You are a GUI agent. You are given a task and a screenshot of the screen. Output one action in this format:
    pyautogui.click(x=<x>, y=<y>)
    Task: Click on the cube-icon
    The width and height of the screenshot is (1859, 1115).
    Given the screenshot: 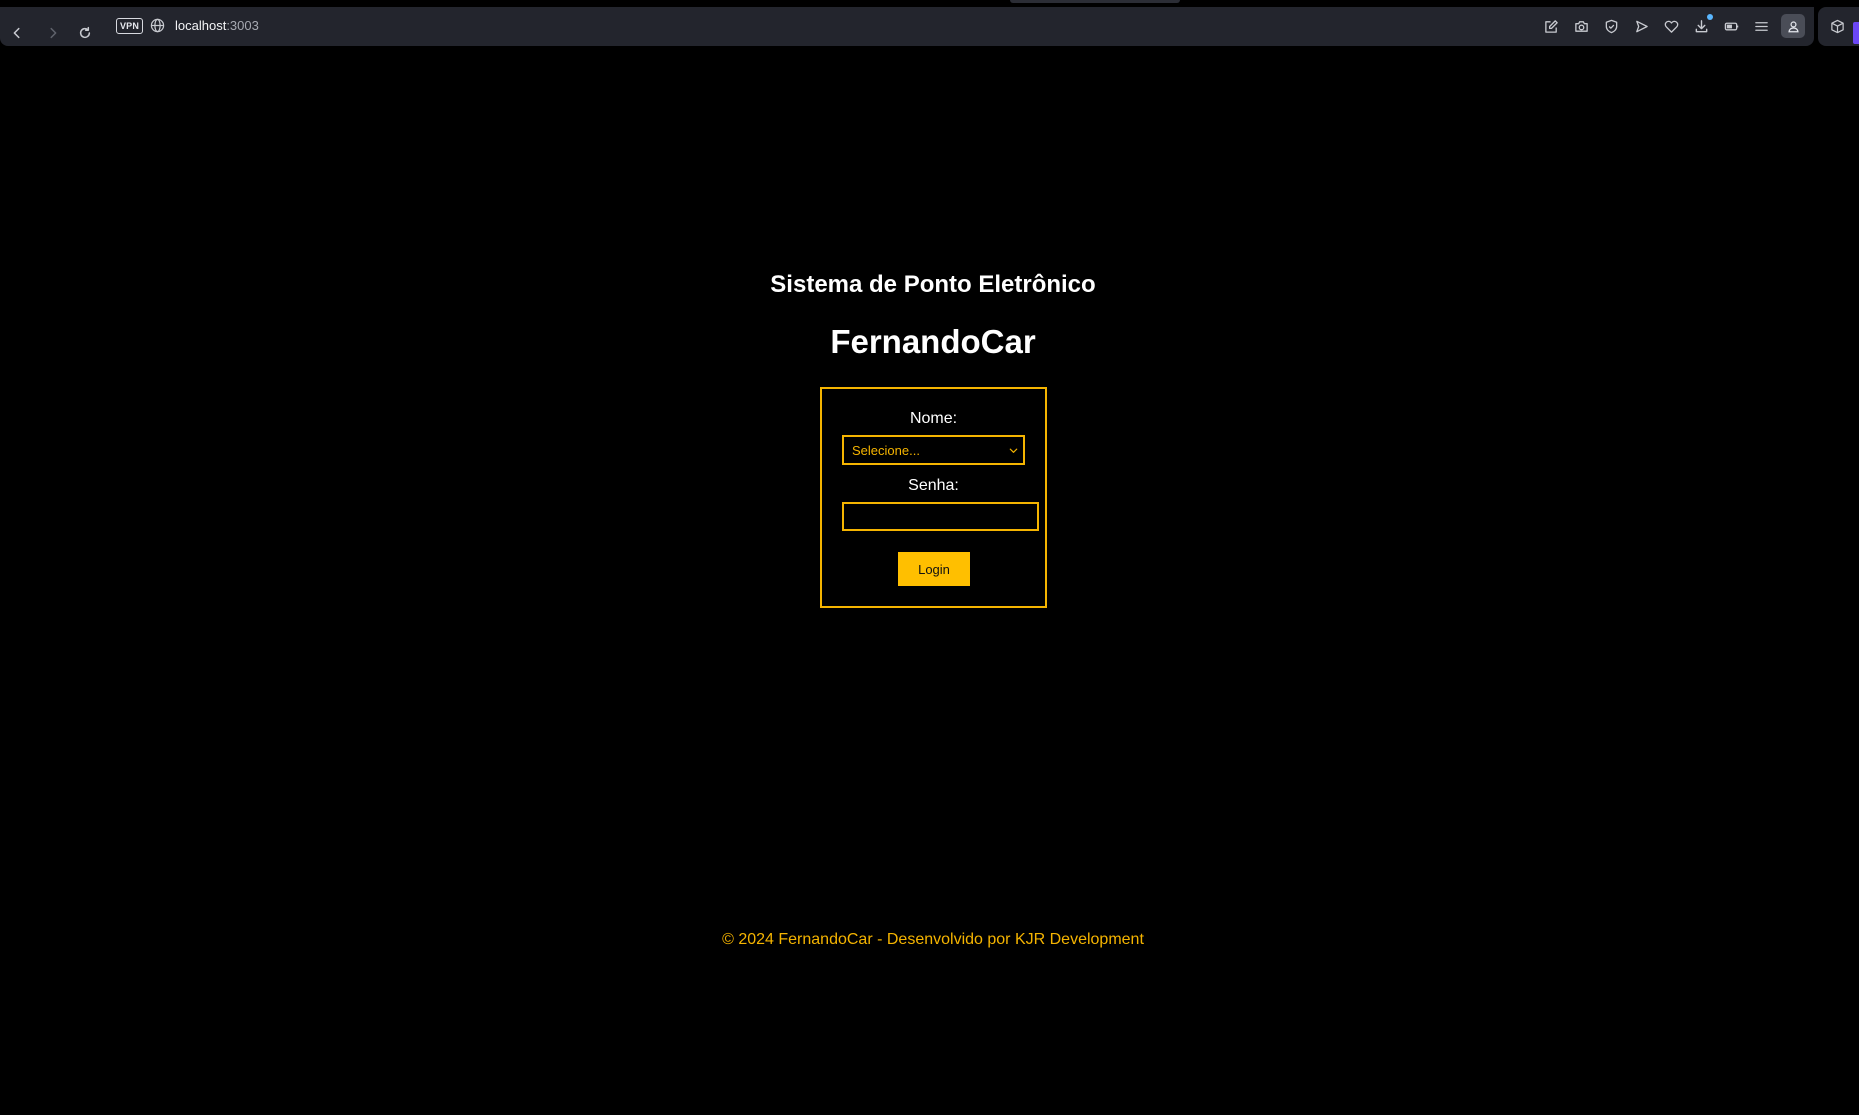 What is the action you would take?
    pyautogui.click(x=1837, y=26)
    